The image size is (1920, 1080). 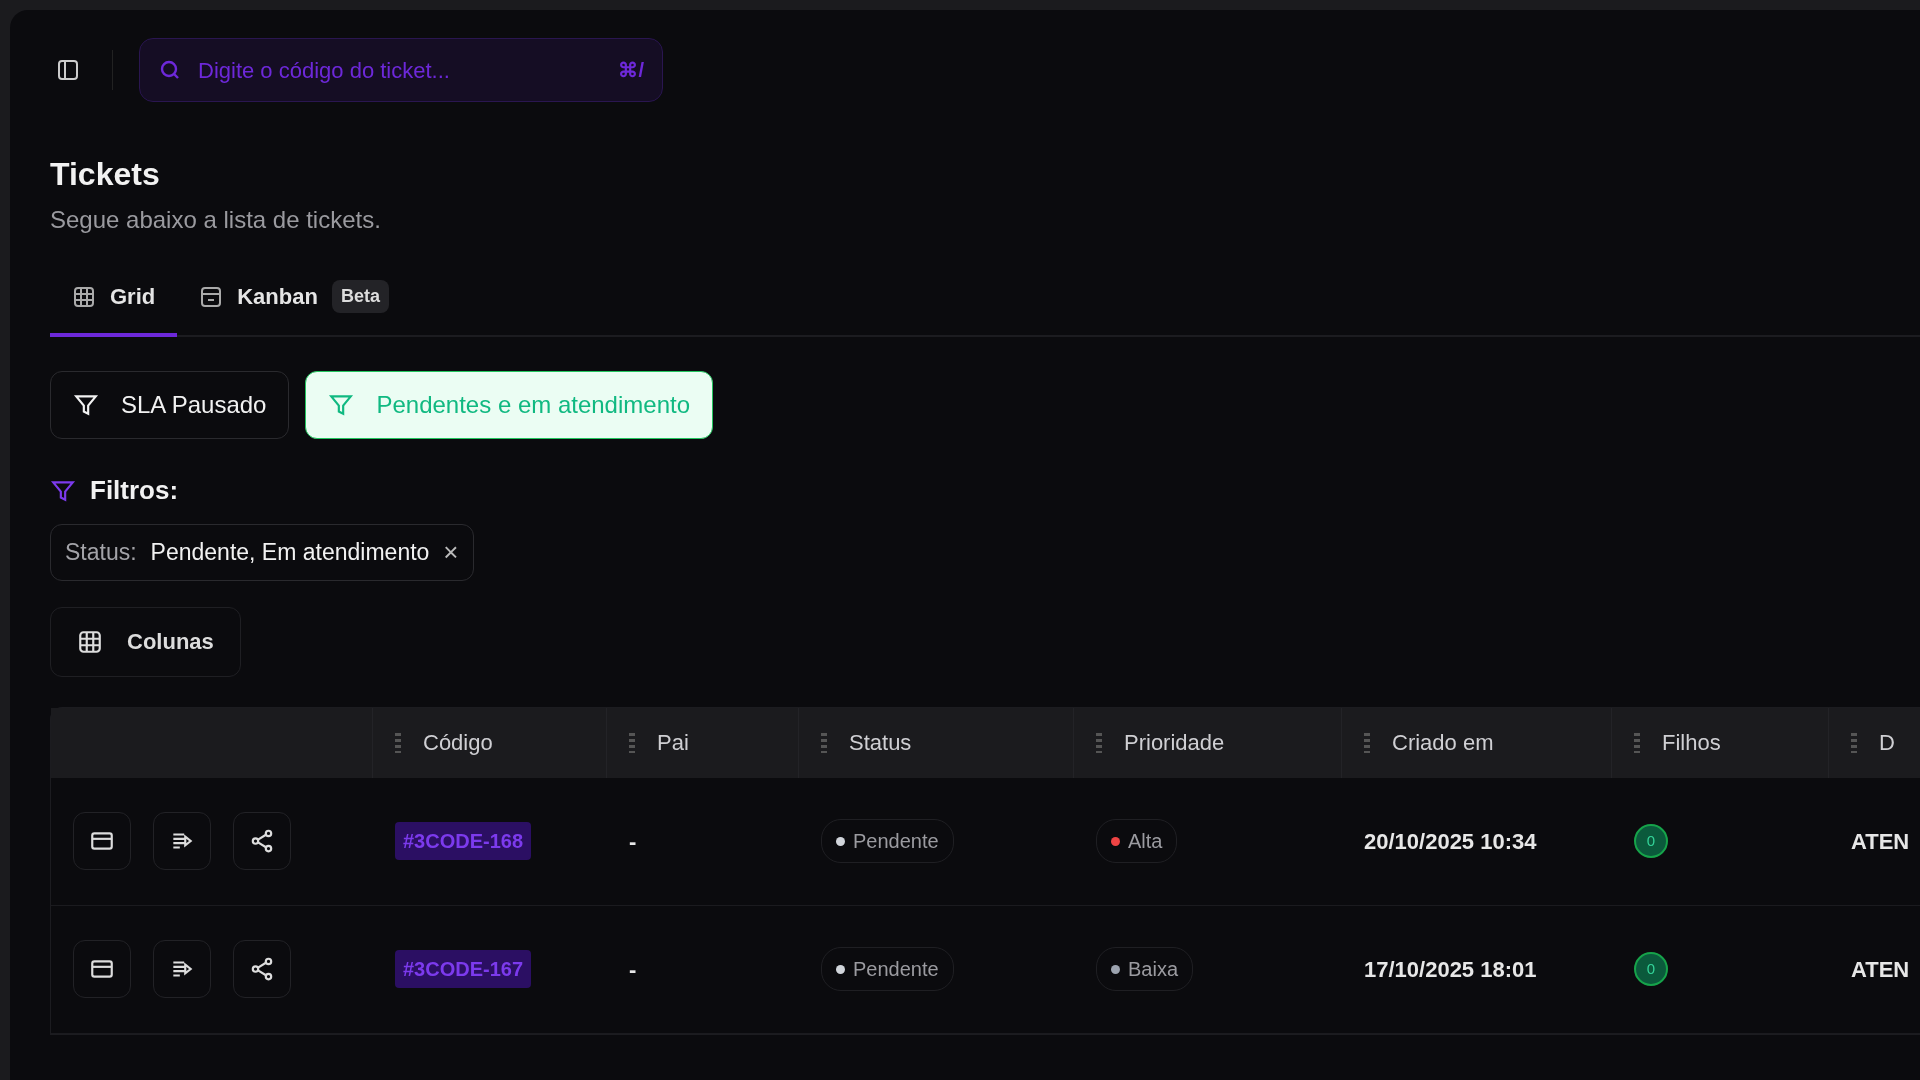 I want to click on shortcut-hint: ⌘/, so click(x=631, y=70).